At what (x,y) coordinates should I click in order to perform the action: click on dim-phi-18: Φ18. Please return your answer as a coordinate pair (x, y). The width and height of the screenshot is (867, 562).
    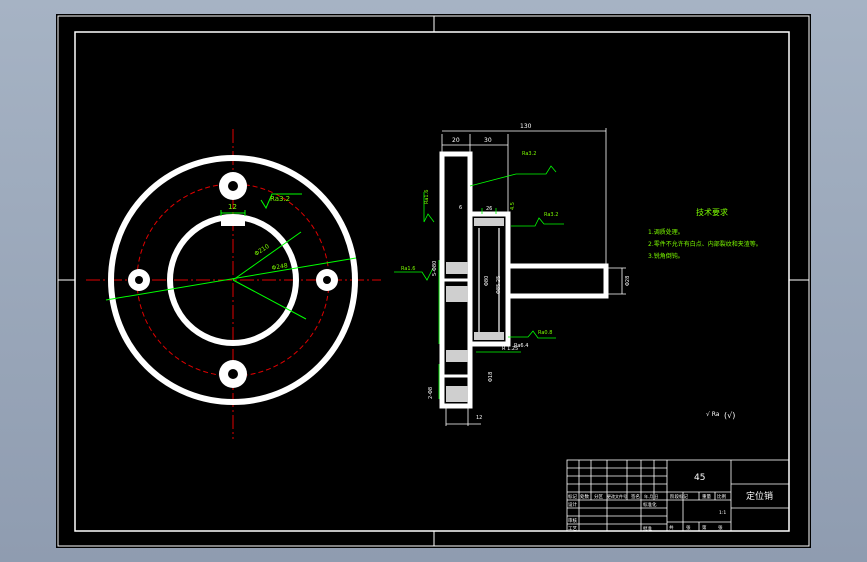
    Looking at the image, I should click on (491, 377).